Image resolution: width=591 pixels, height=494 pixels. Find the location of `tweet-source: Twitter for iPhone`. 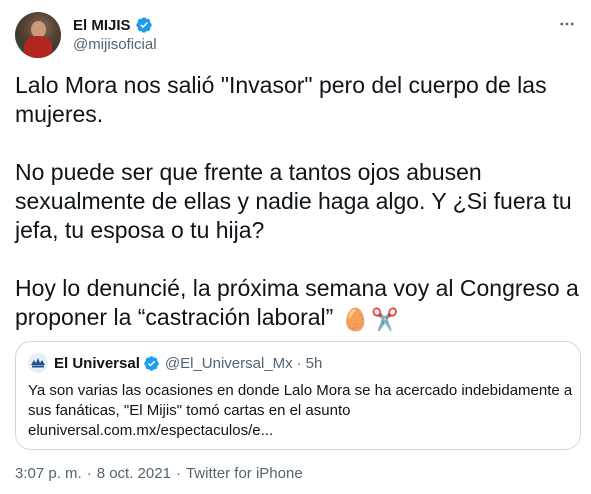

tweet-source: Twitter for iPhone is located at coordinates (244, 473).